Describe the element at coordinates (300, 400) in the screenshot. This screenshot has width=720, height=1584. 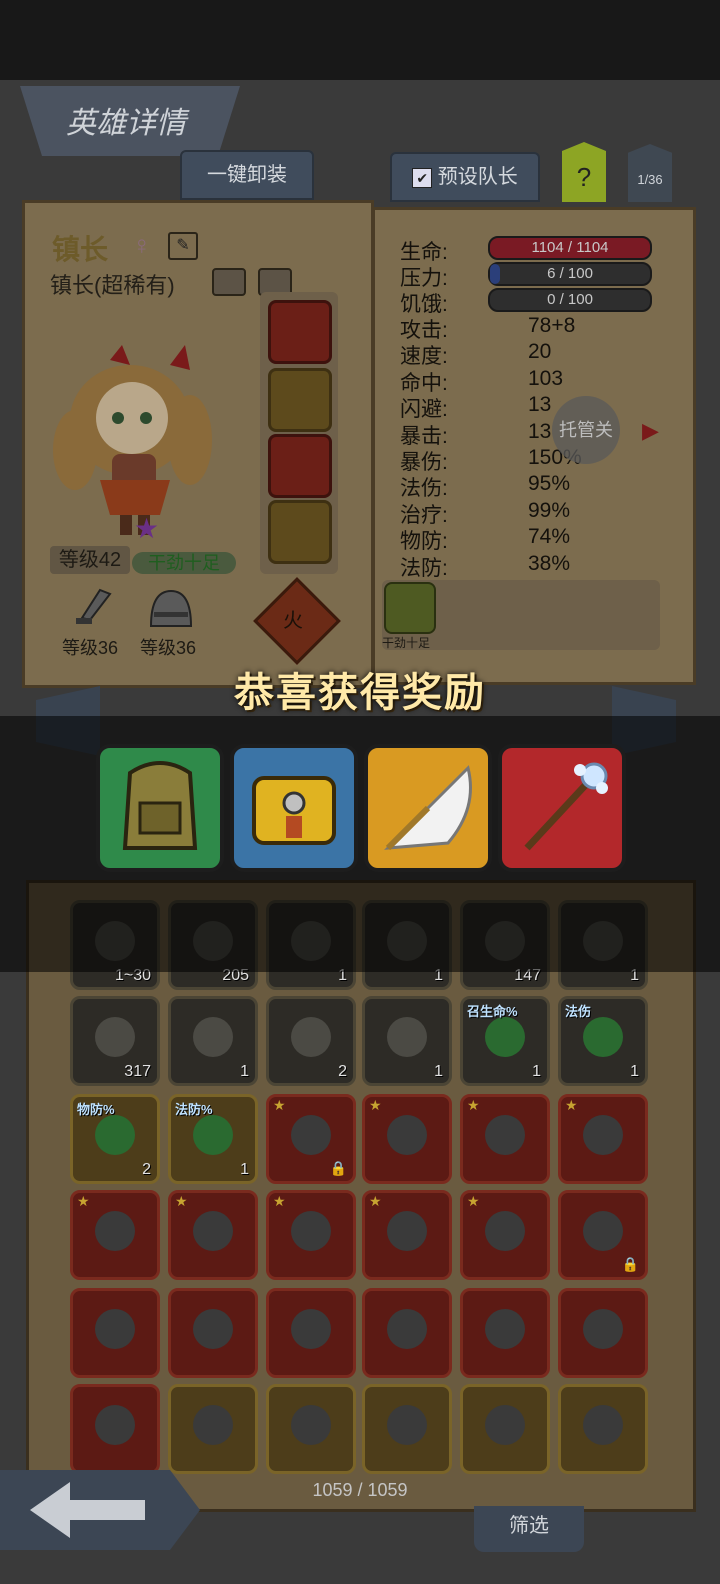
I see `equip-slot-pouch` at that location.